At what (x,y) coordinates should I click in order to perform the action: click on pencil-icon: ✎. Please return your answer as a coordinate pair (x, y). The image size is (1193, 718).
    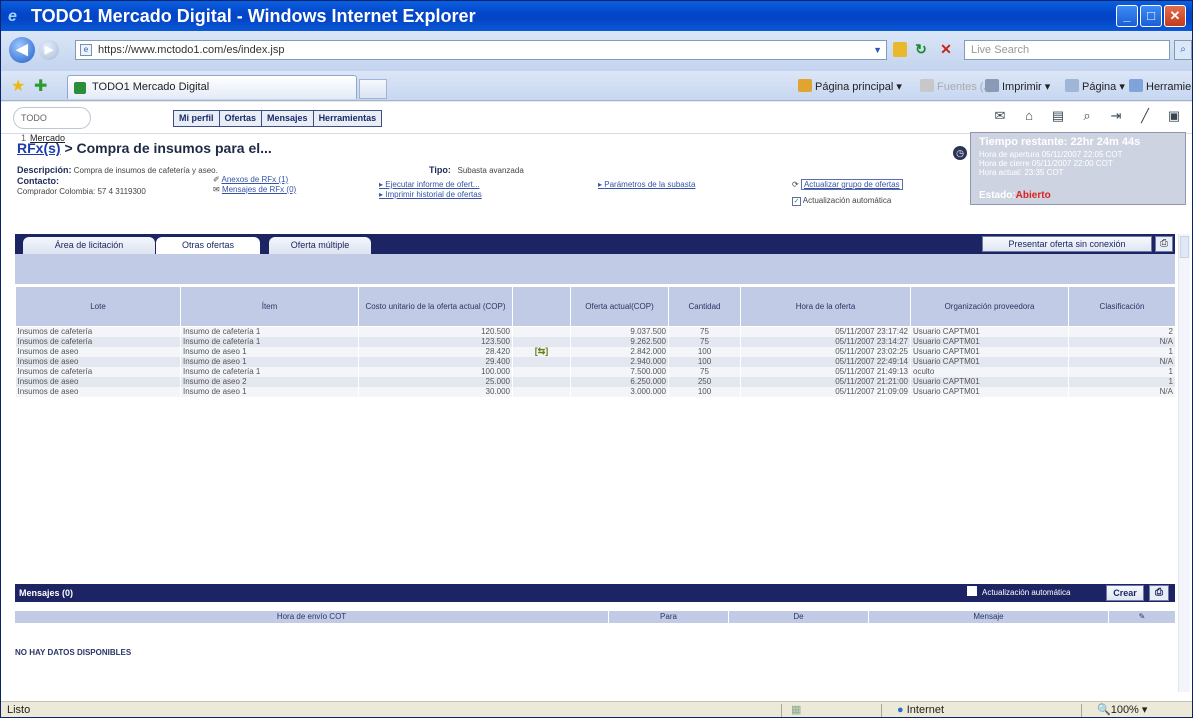
    Looking at the image, I should click on (1142, 616).